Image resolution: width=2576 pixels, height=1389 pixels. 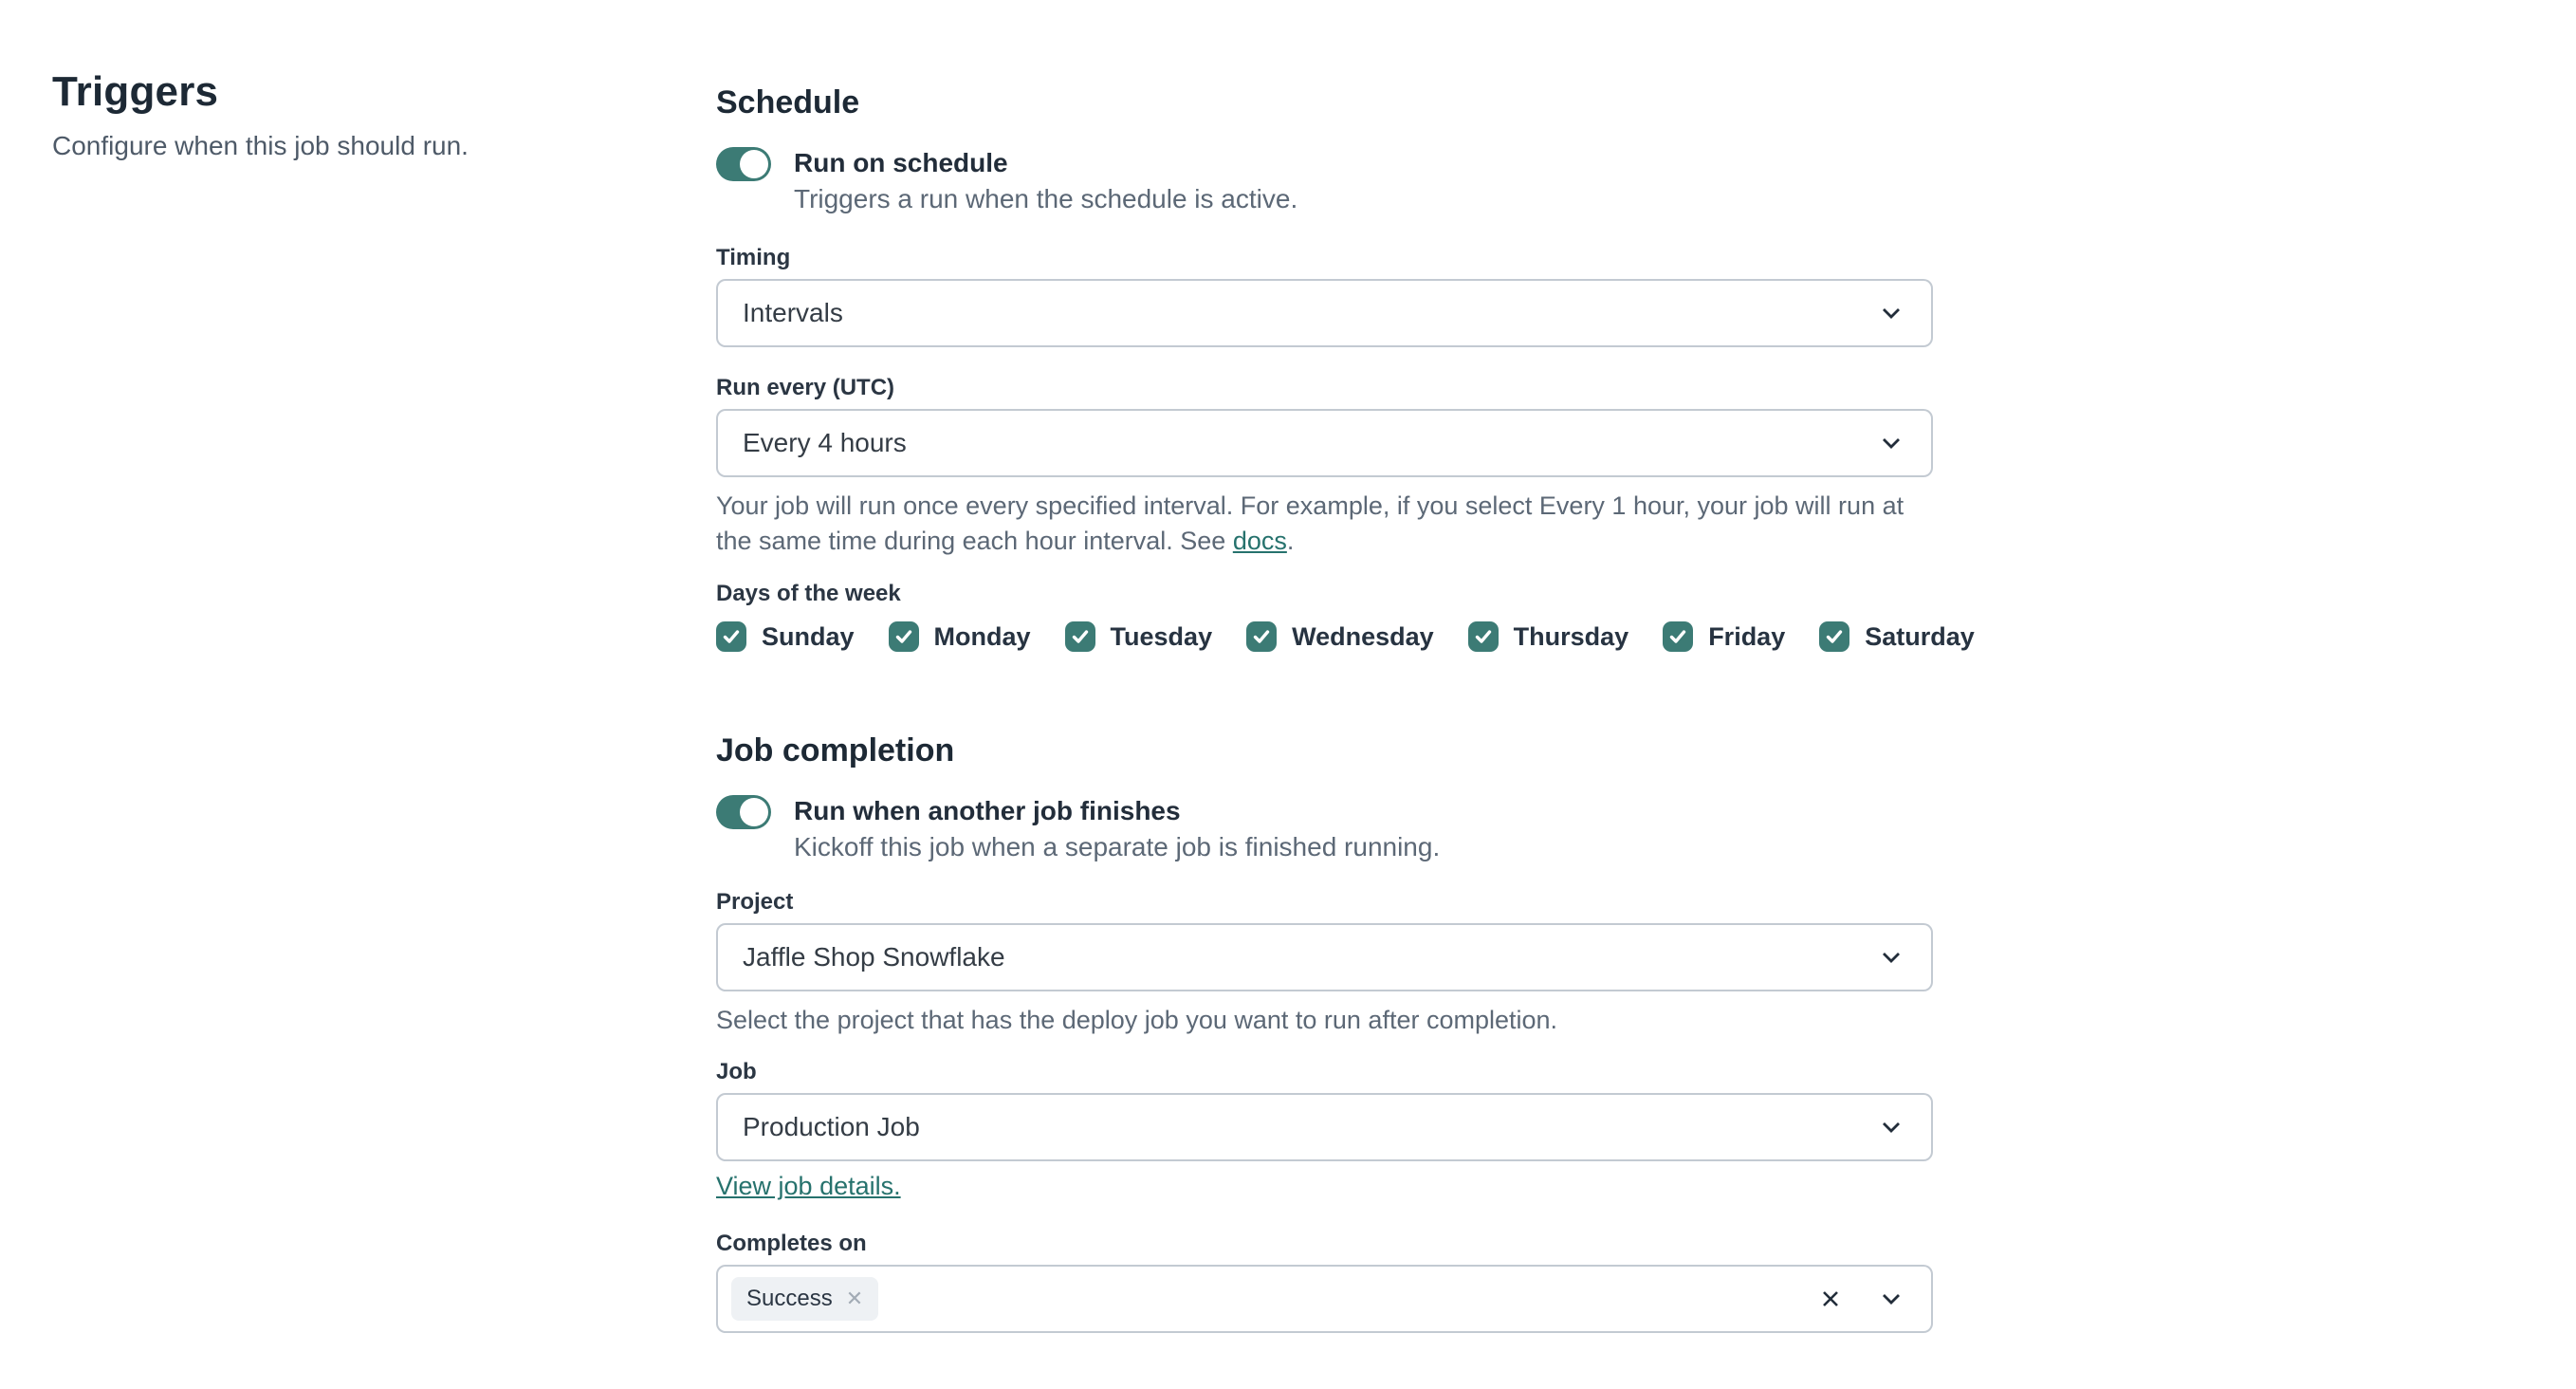 I want to click on run-every-select: Every 4 hours, so click(x=1324, y=443).